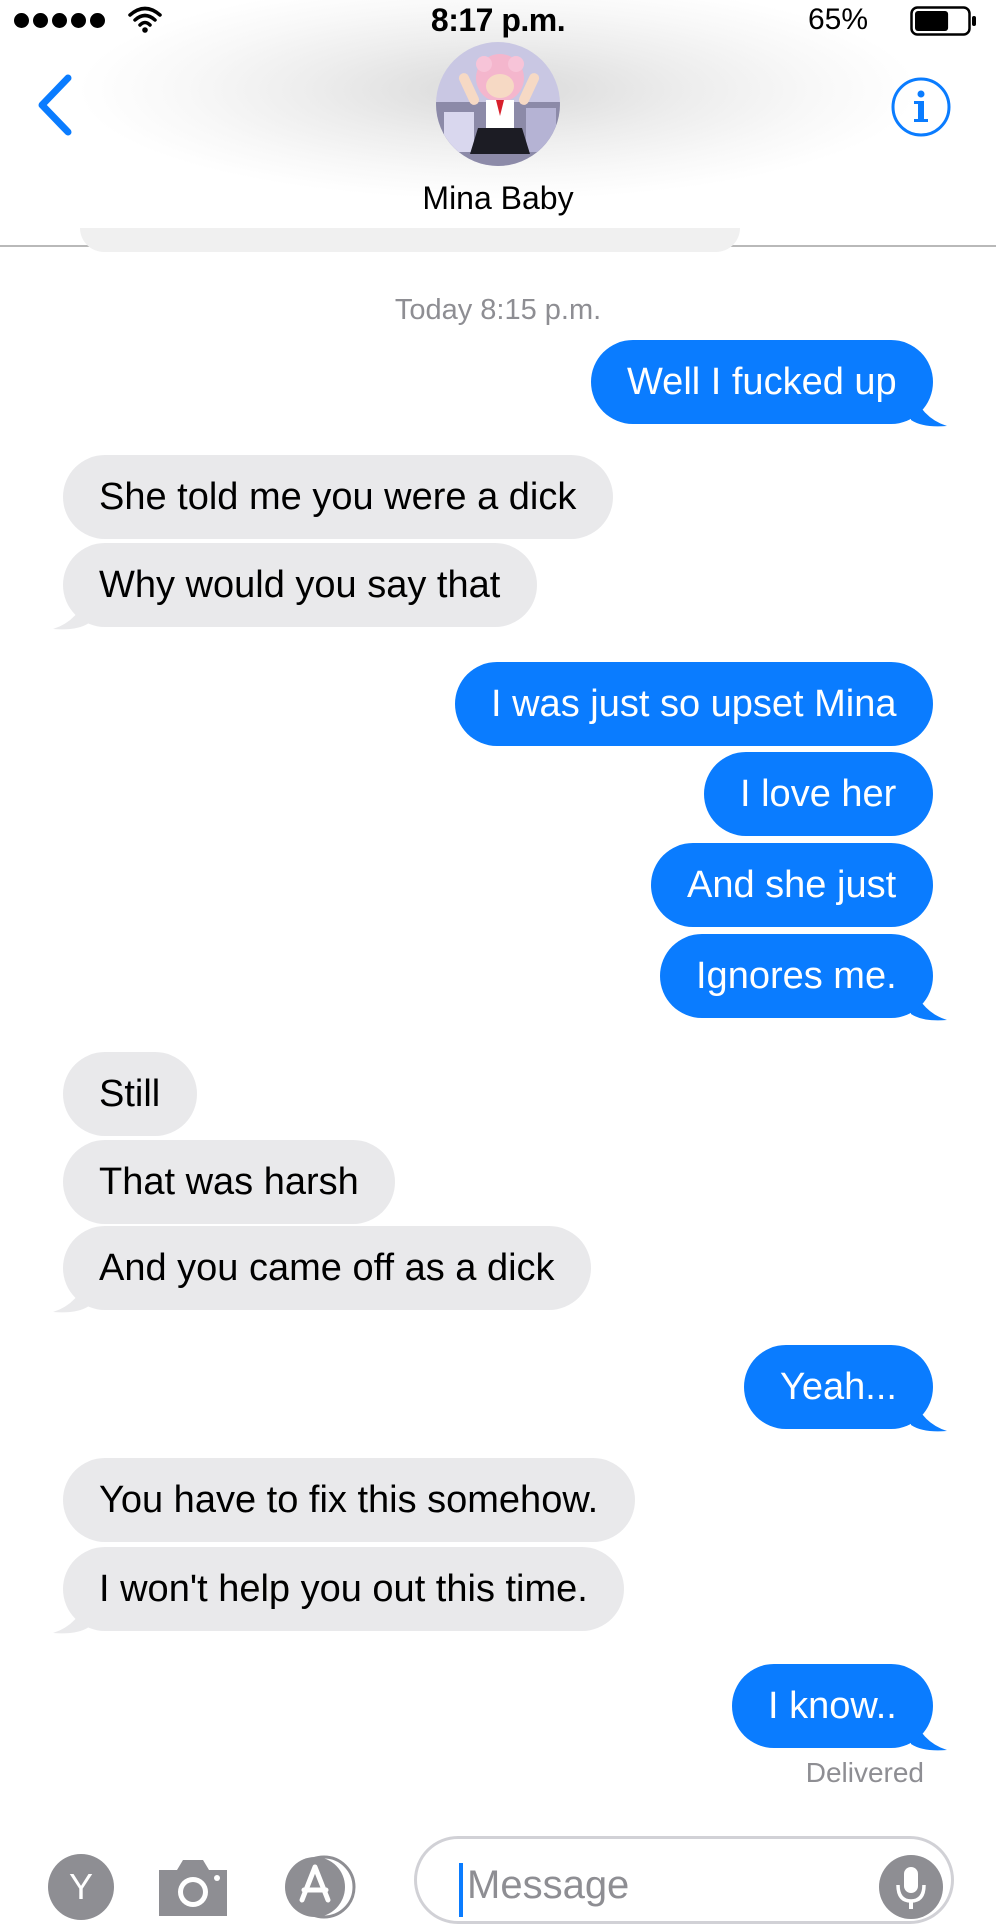  Describe the element at coordinates (684, 1880) in the screenshot. I see `message-input: Message` at that location.